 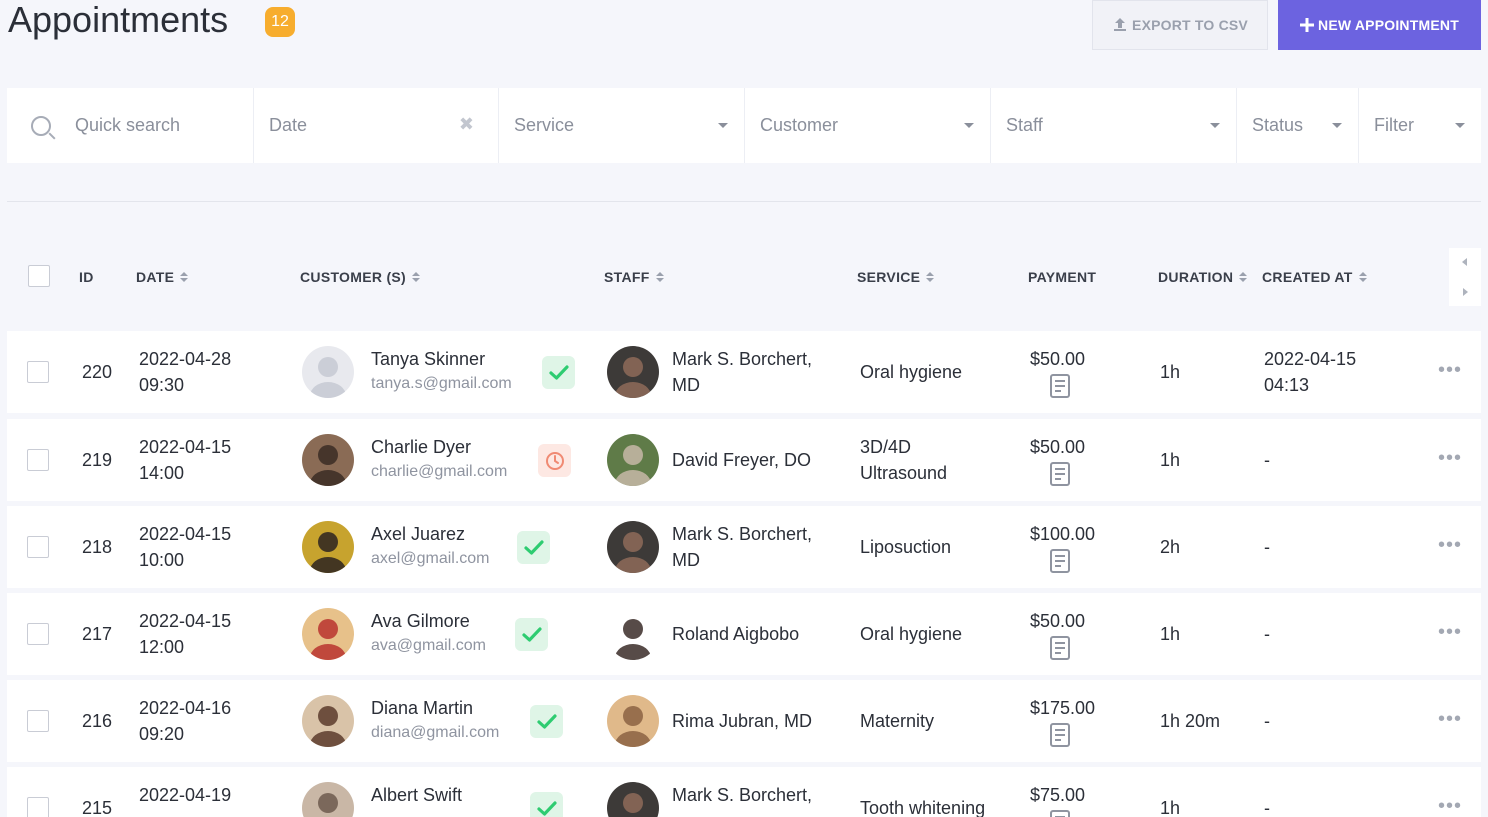 I want to click on sort-icon, so click(x=659, y=277).